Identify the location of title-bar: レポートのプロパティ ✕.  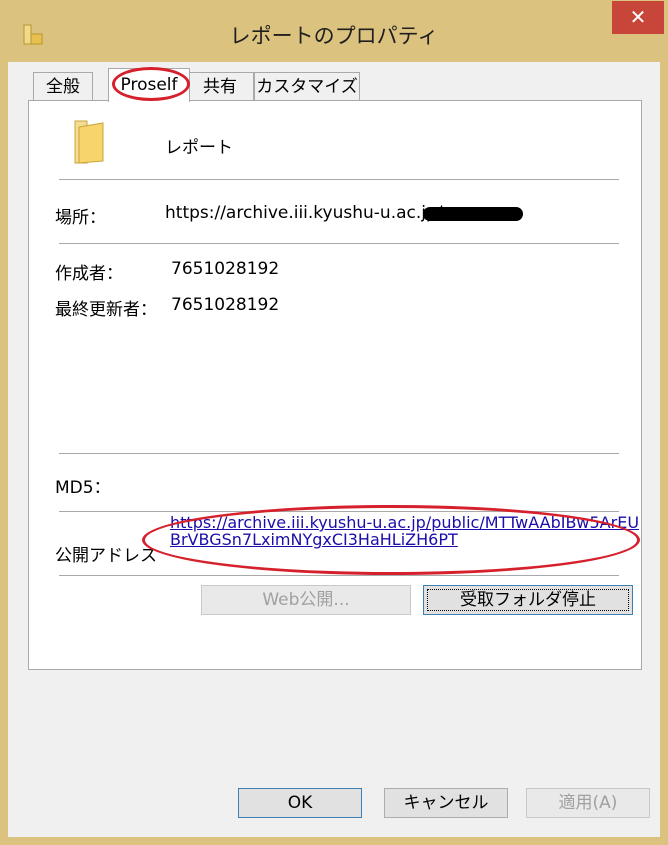
(334, 31).